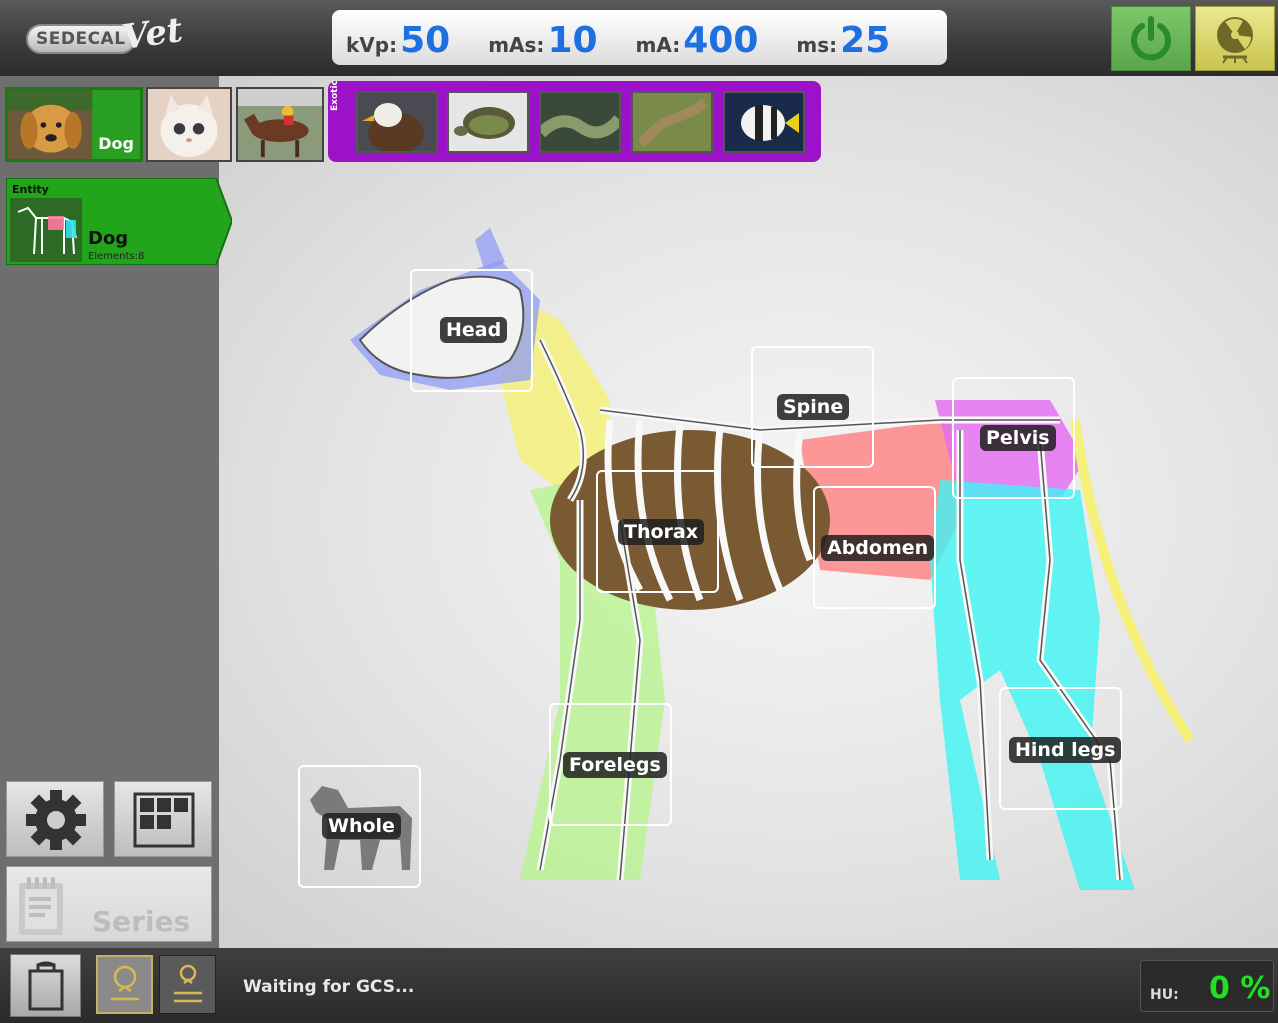  What do you see at coordinates (119, 221) in the screenshot?
I see `entity-card-dog: Entity Dog Elements:8` at bounding box center [119, 221].